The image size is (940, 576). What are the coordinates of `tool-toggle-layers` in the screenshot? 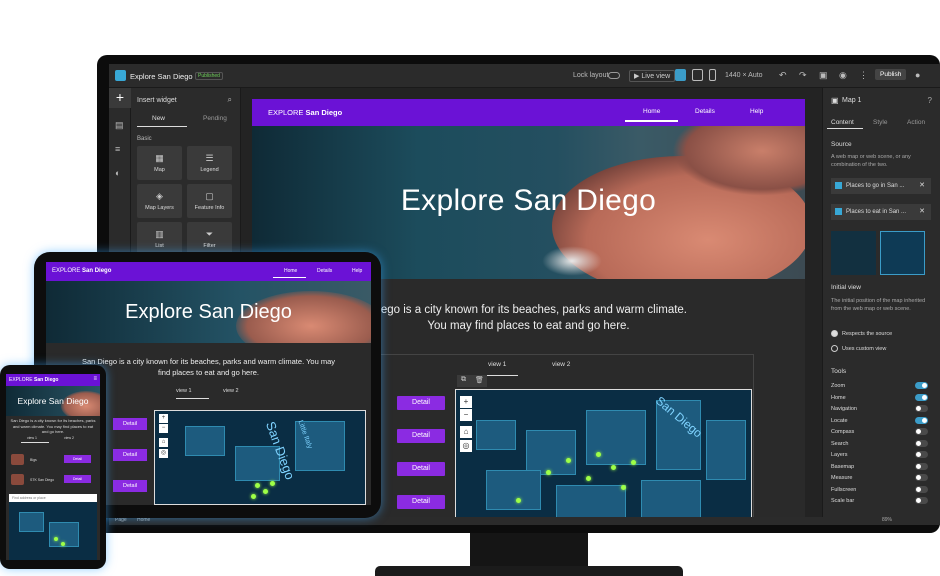 It's located at (921, 454).